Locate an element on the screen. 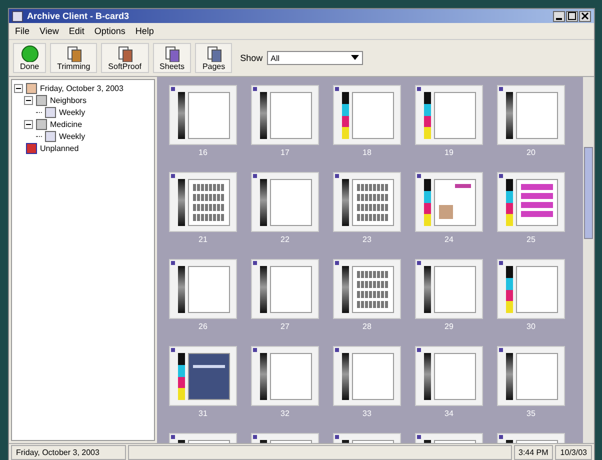 The image size is (602, 460). page-number: 23 is located at coordinates (367, 239).